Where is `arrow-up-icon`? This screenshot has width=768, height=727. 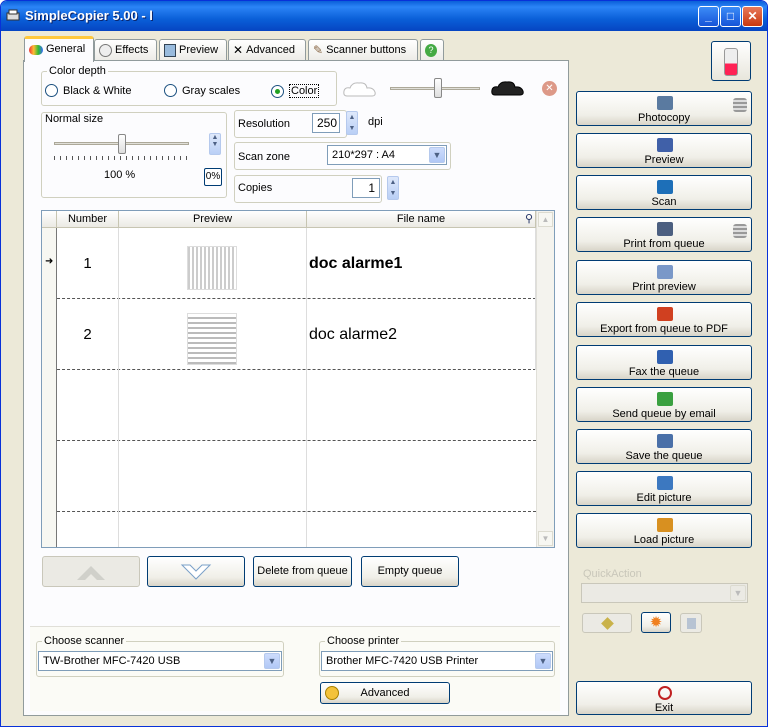
arrow-up-icon is located at coordinates (91, 573).